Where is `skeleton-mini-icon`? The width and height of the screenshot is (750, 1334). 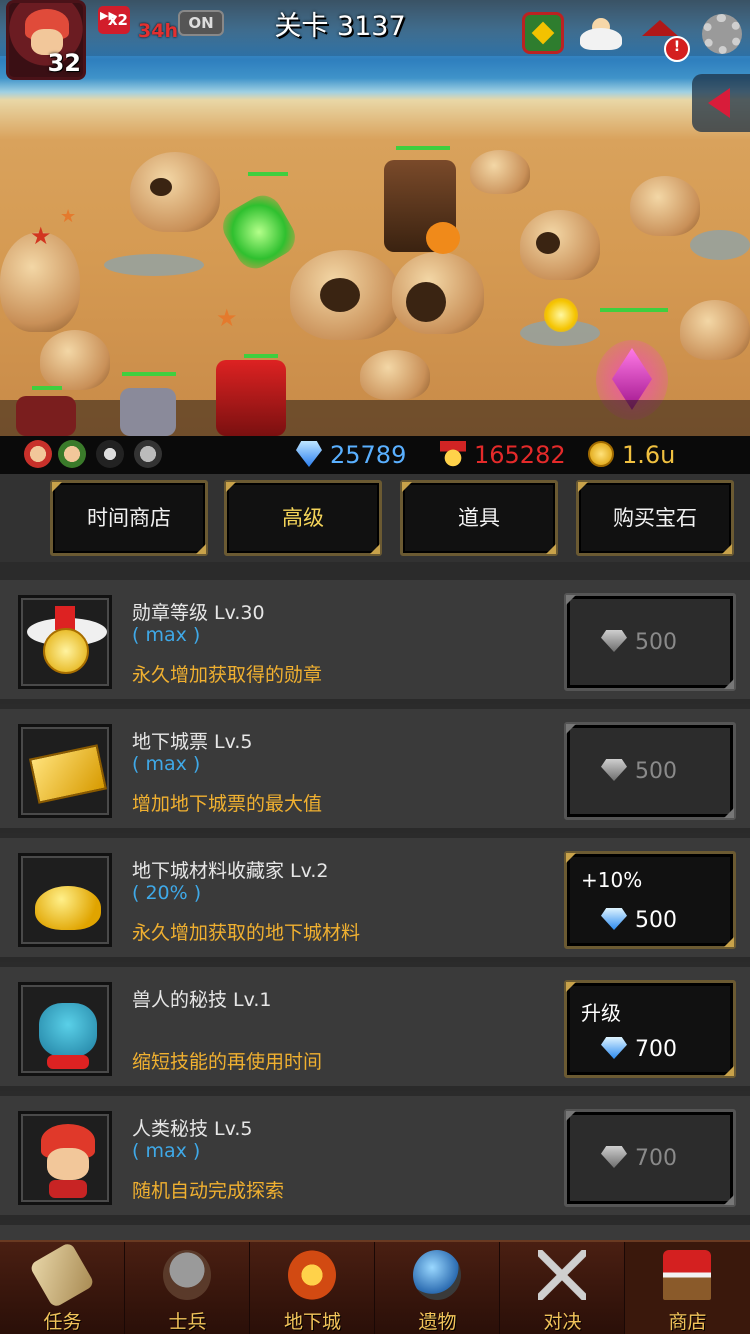 skeleton-mini-icon is located at coordinates (110, 454).